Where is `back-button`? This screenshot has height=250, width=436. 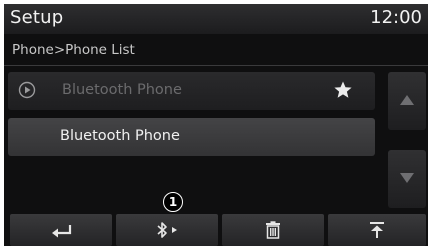
back-button is located at coordinates (61, 230).